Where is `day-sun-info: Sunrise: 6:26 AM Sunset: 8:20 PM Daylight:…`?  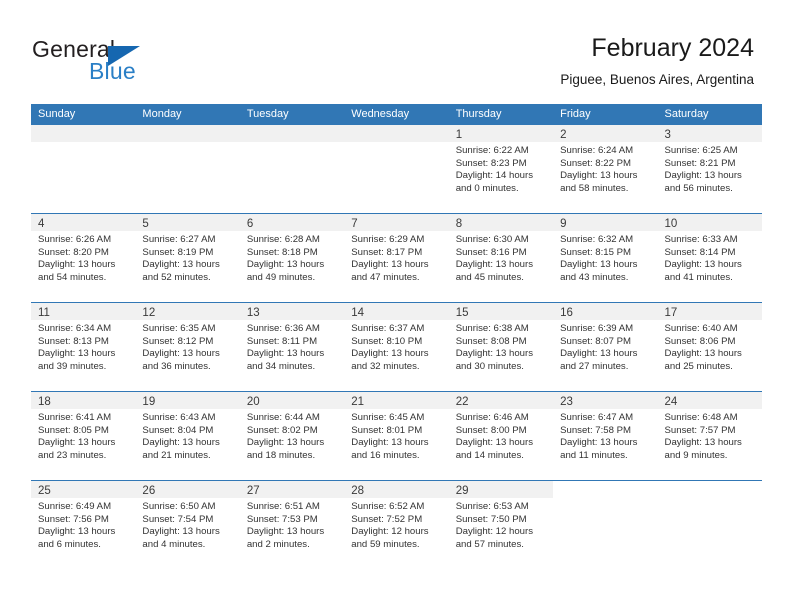 day-sun-info: Sunrise: 6:26 AM Sunset: 8:20 PM Daylight:… is located at coordinates (83, 257).